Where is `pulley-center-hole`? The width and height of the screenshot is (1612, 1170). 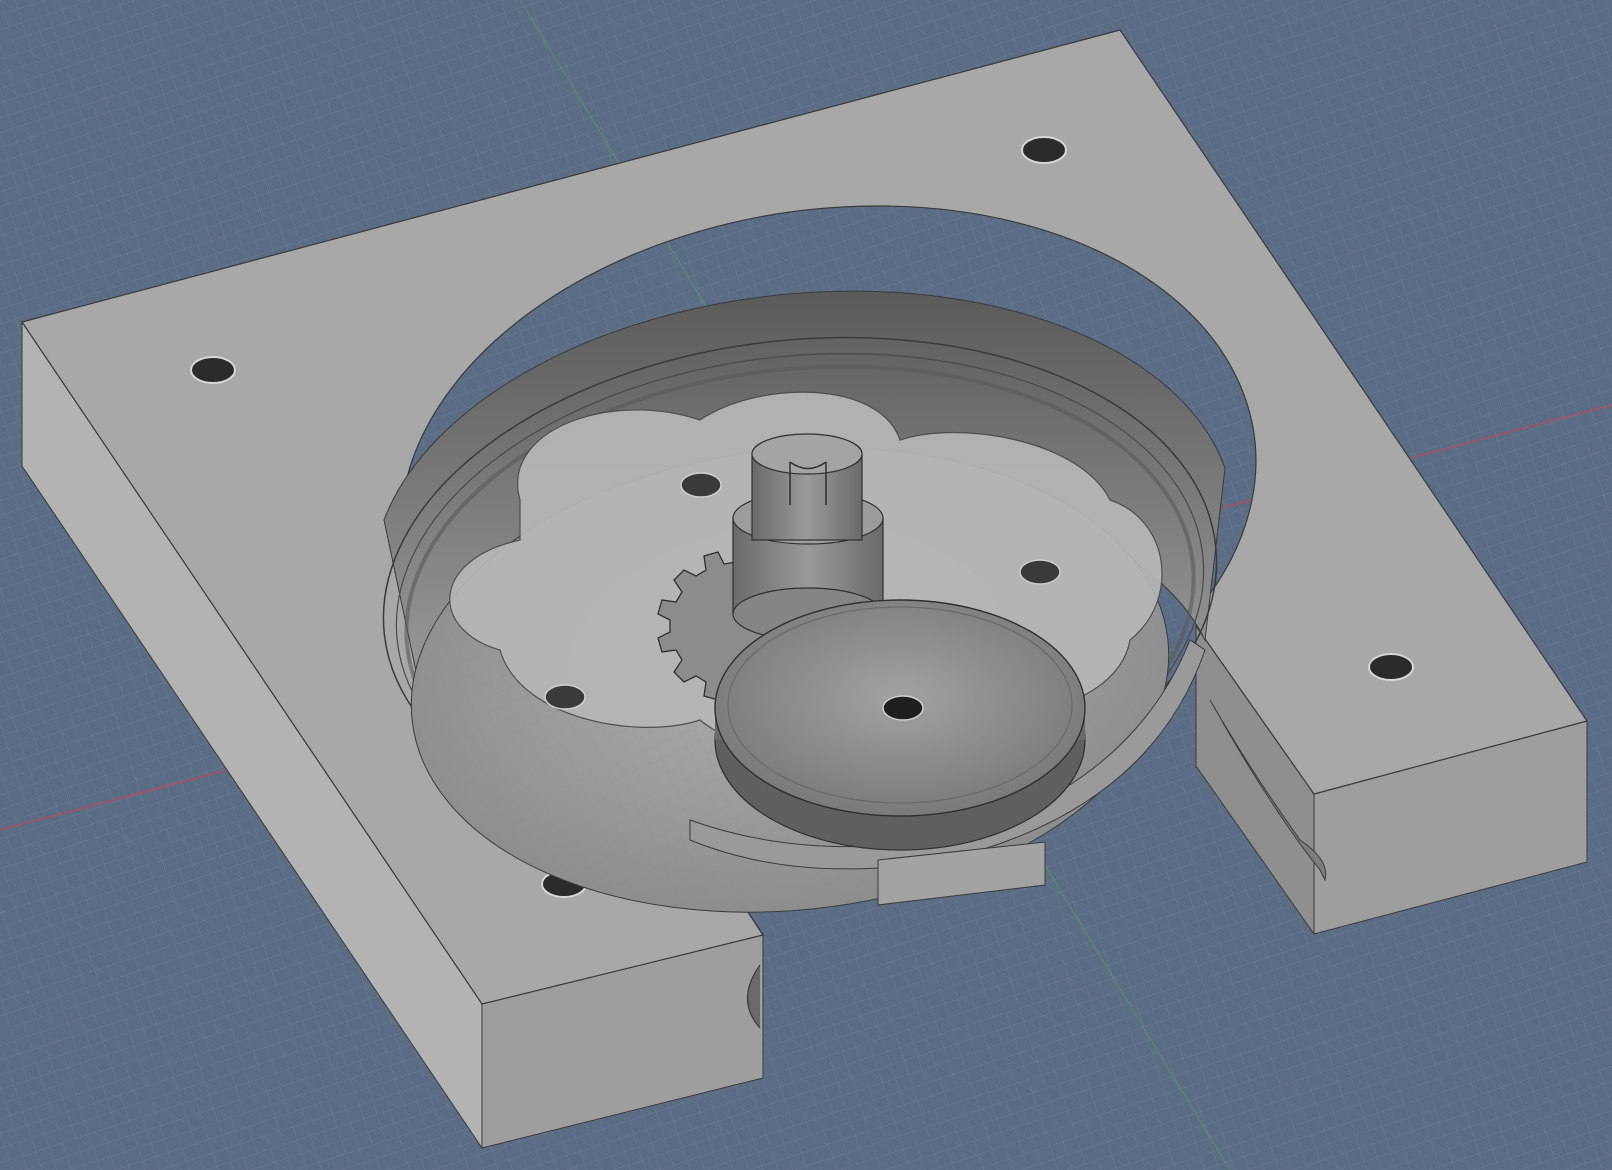 pulley-center-hole is located at coordinates (903, 708).